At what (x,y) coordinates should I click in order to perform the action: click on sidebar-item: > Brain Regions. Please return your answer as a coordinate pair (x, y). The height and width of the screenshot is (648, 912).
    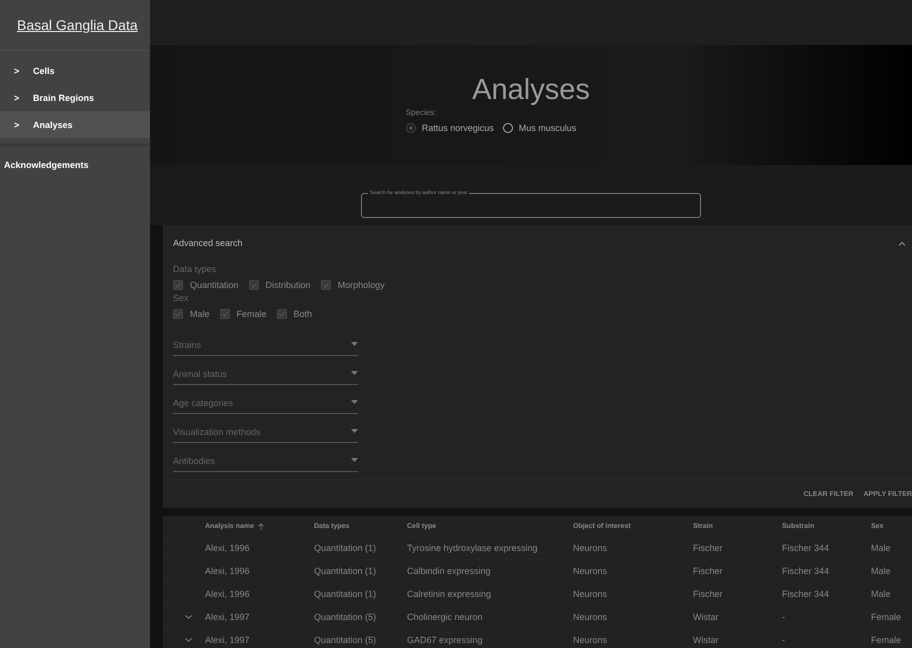
    Looking at the image, I should click on (75, 97).